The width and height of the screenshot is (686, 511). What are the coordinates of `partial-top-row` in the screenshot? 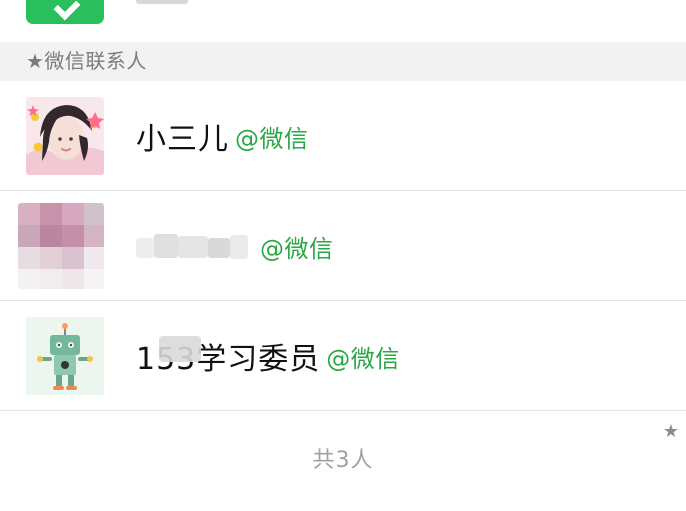 It's located at (343, 21).